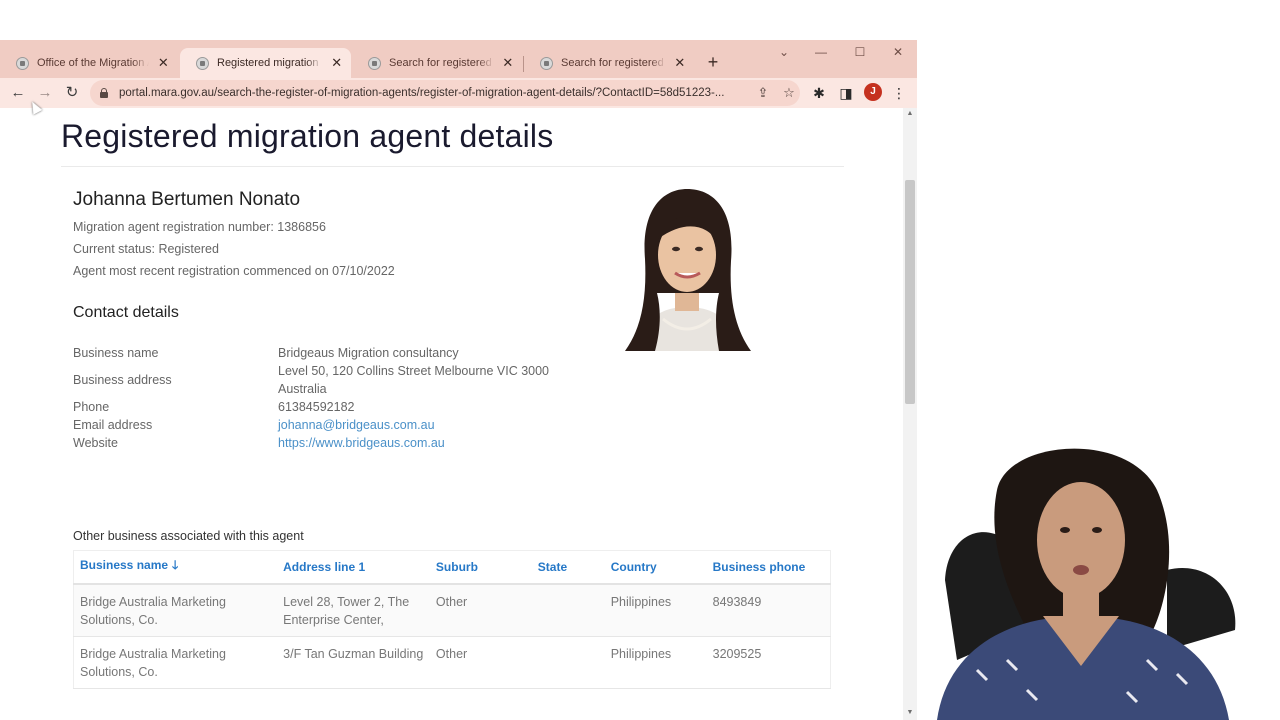 Image resolution: width=1280 pixels, height=720 pixels. I want to click on lock-icon, so click(104, 93).